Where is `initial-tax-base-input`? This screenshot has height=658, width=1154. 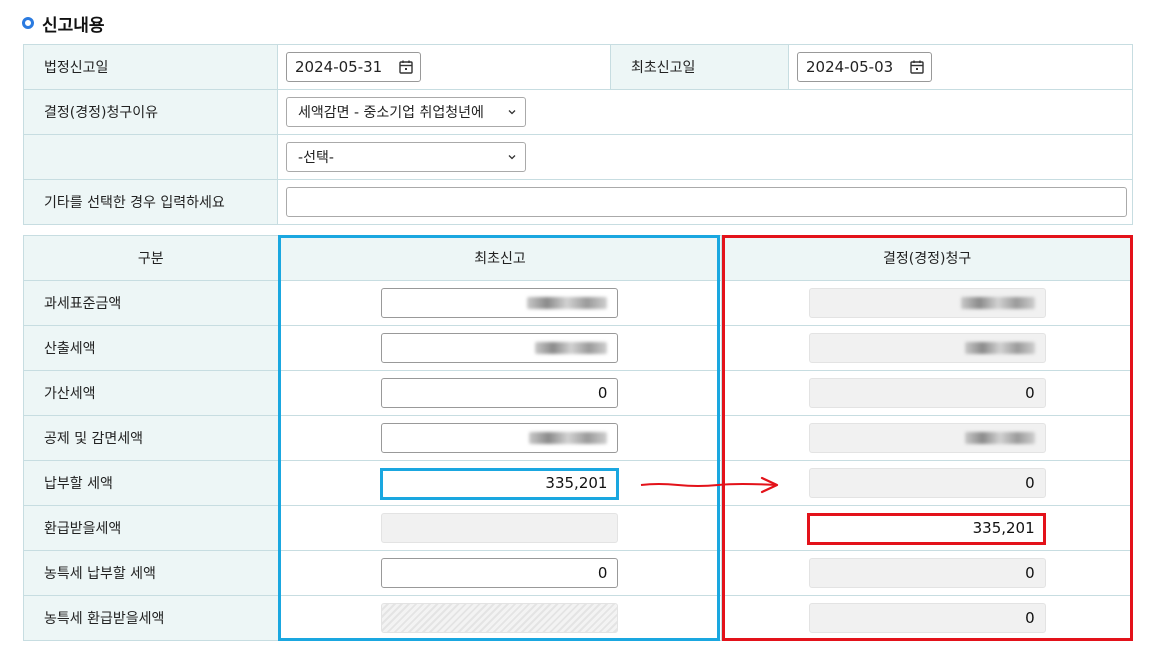 initial-tax-base-input is located at coordinates (500, 303).